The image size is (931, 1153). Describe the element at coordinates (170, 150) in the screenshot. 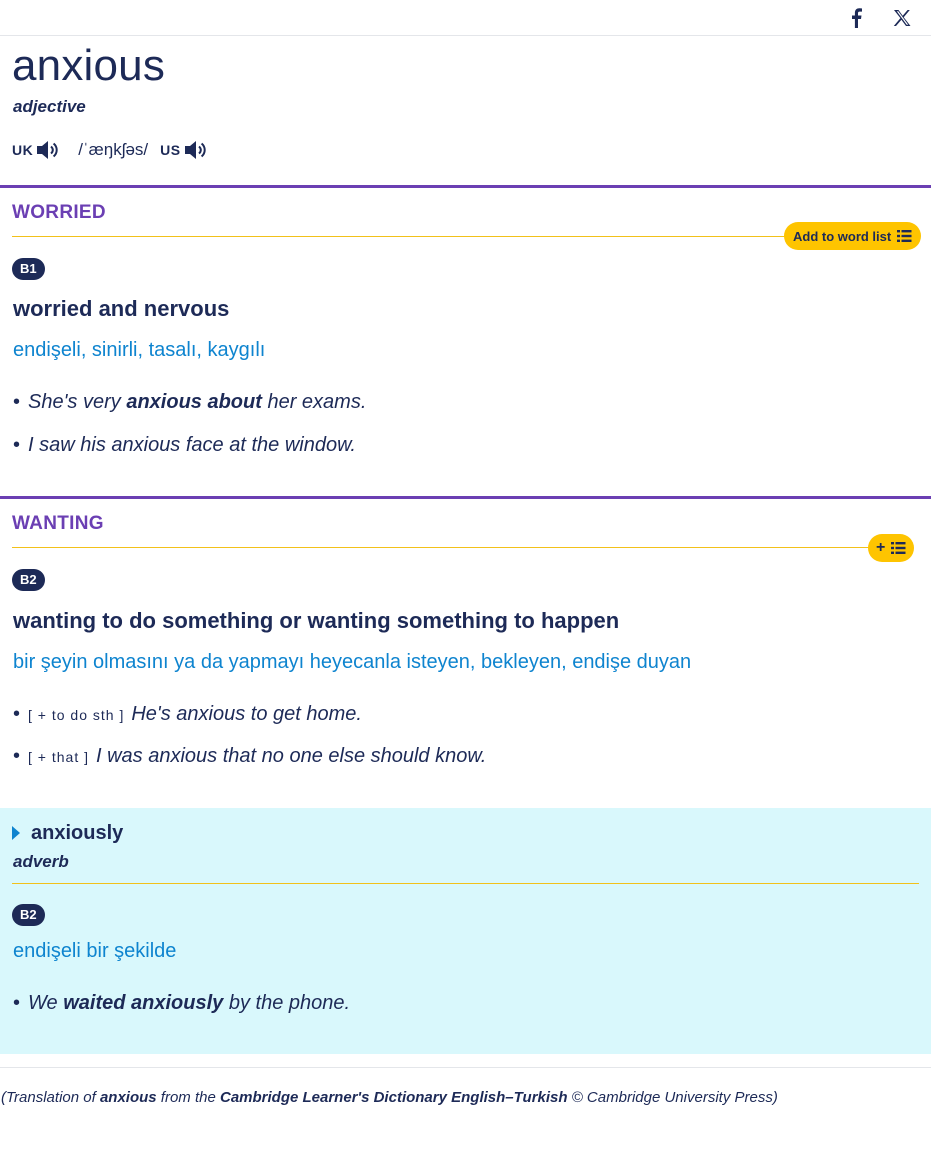

I see `us-label: US` at that location.